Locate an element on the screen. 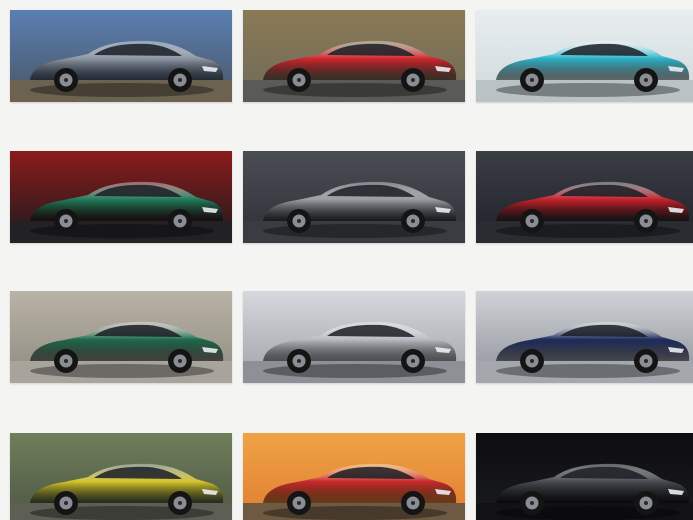  car-photo-green-sports-coupe is located at coordinates (121, 197).